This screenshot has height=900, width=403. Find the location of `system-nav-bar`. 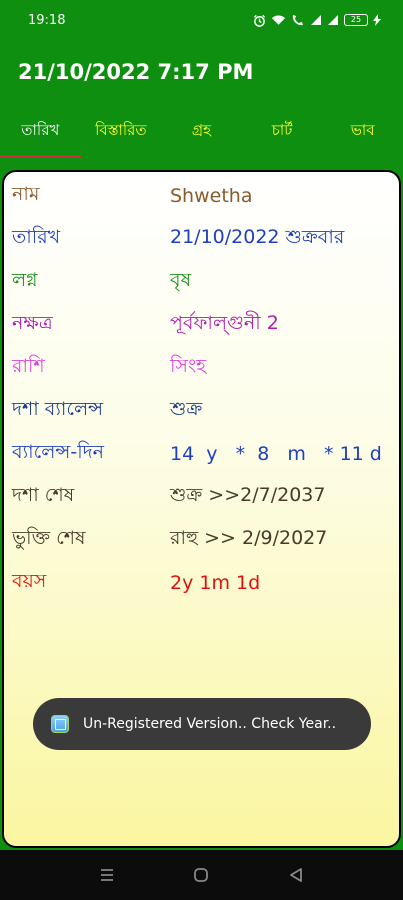

system-nav-bar is located at coordinates (201, 875).